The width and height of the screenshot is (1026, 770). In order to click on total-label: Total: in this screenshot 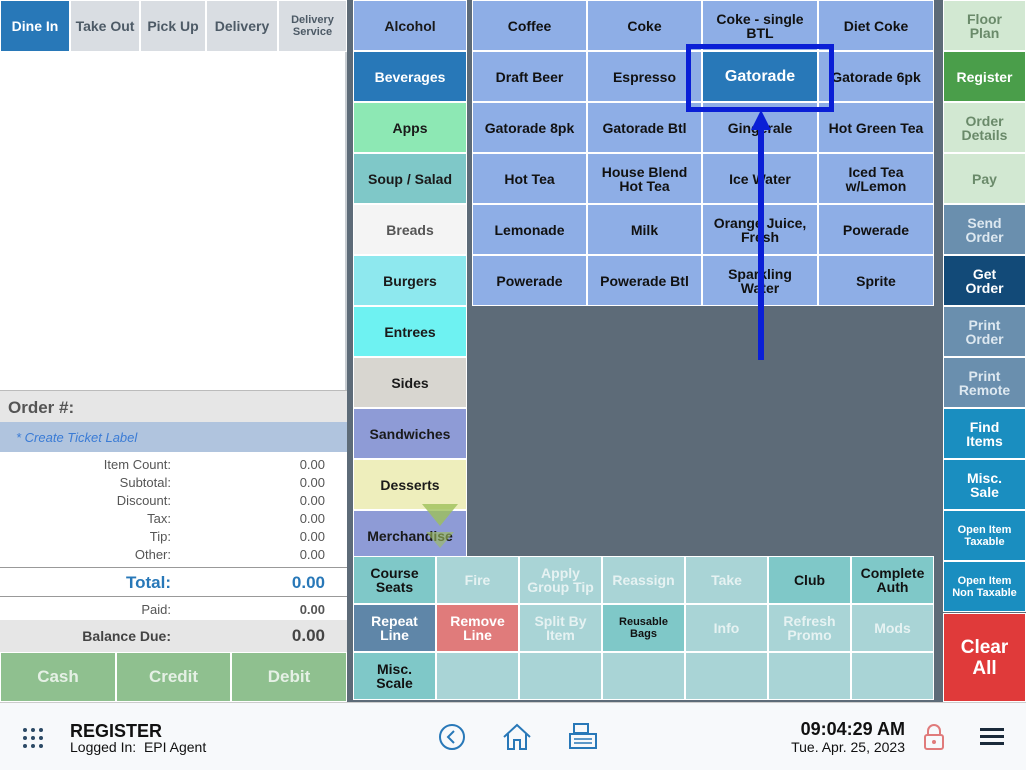, I will do `click(148, 582)`.